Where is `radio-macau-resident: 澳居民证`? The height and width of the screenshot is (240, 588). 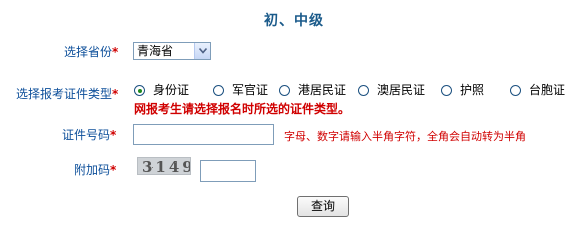 radio-macau-resident: 澳居民证 is located at coordinates (391, 90).